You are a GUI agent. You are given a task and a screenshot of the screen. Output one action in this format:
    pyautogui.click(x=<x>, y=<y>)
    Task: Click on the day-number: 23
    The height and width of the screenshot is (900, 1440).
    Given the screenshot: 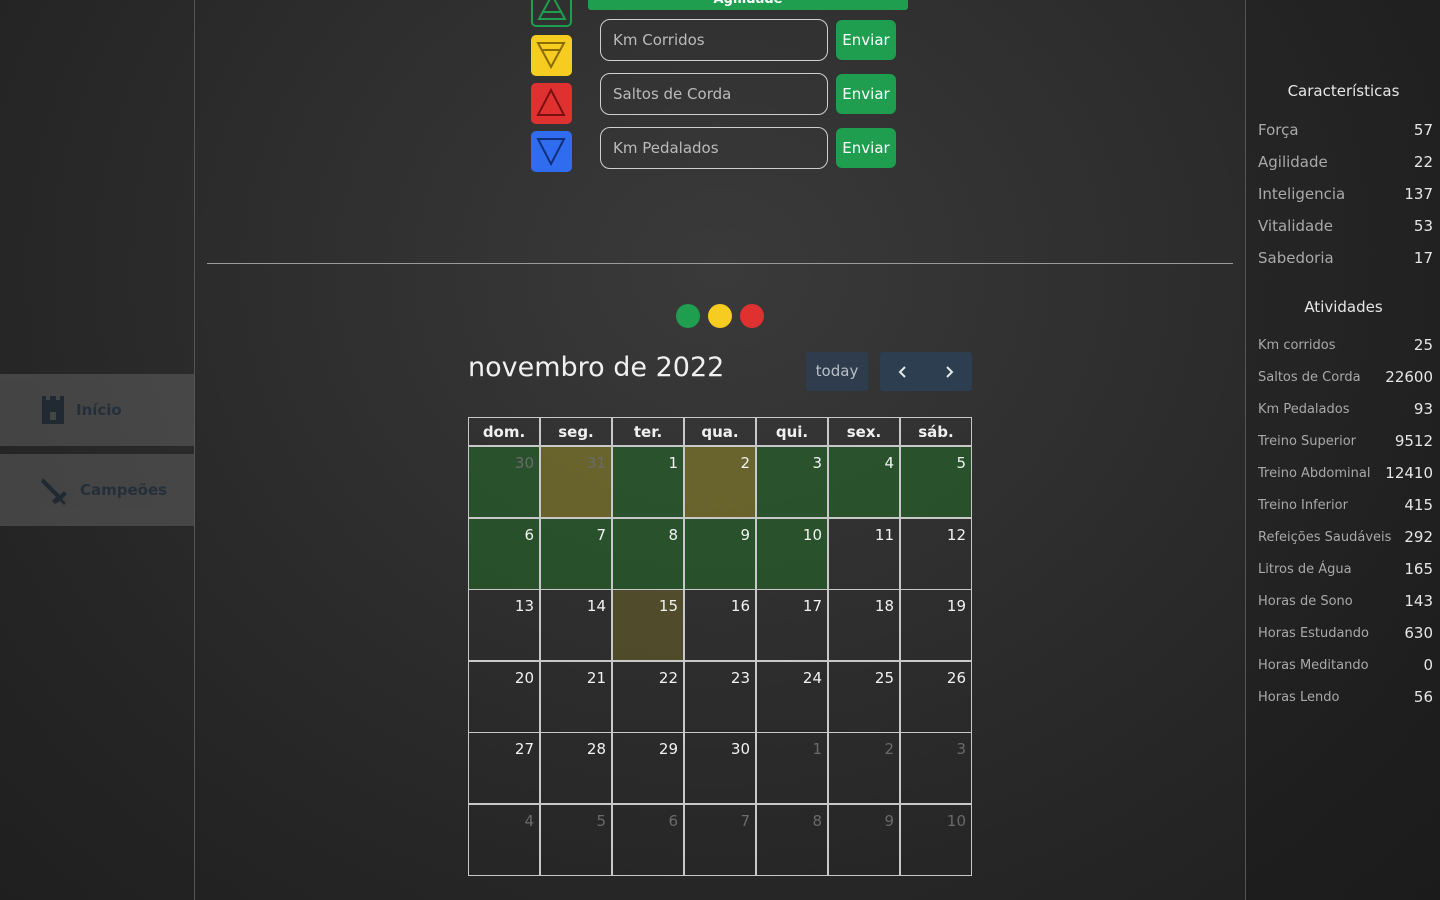 What is the action you would take?
    pyautogui.click(x=740, y=677)
    